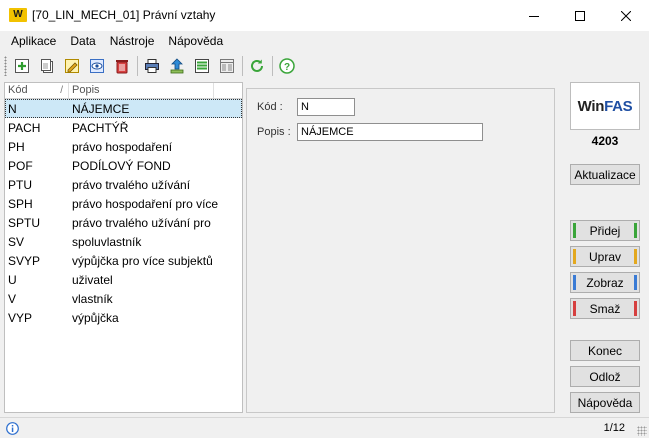 The height and width of the screenshot is (438, 649). I want to click on add-button: Přidej, so click(605, 230).